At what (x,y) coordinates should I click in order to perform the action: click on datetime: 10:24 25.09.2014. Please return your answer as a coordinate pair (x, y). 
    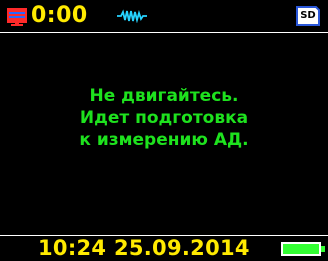
    Looking at the image, I should click on (144, 248).